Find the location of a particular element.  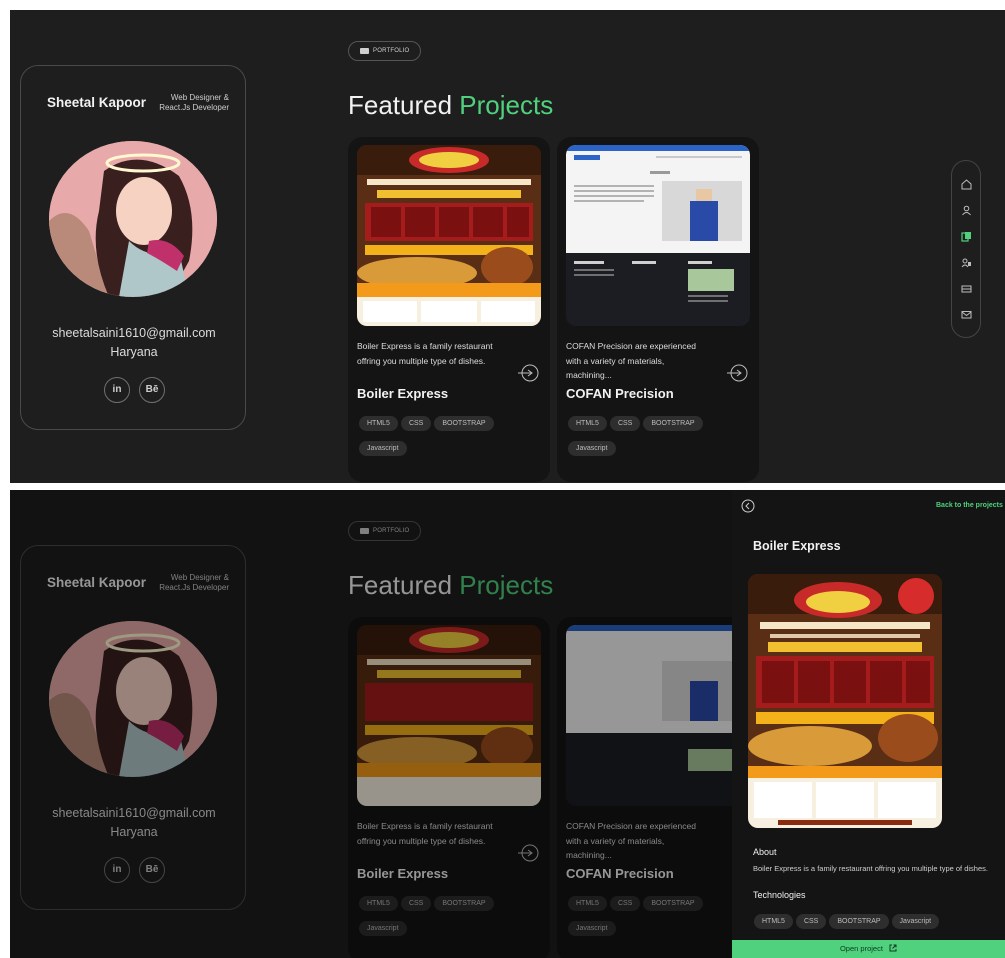

restaurant-menu-image is located at coordinates (845, 701).